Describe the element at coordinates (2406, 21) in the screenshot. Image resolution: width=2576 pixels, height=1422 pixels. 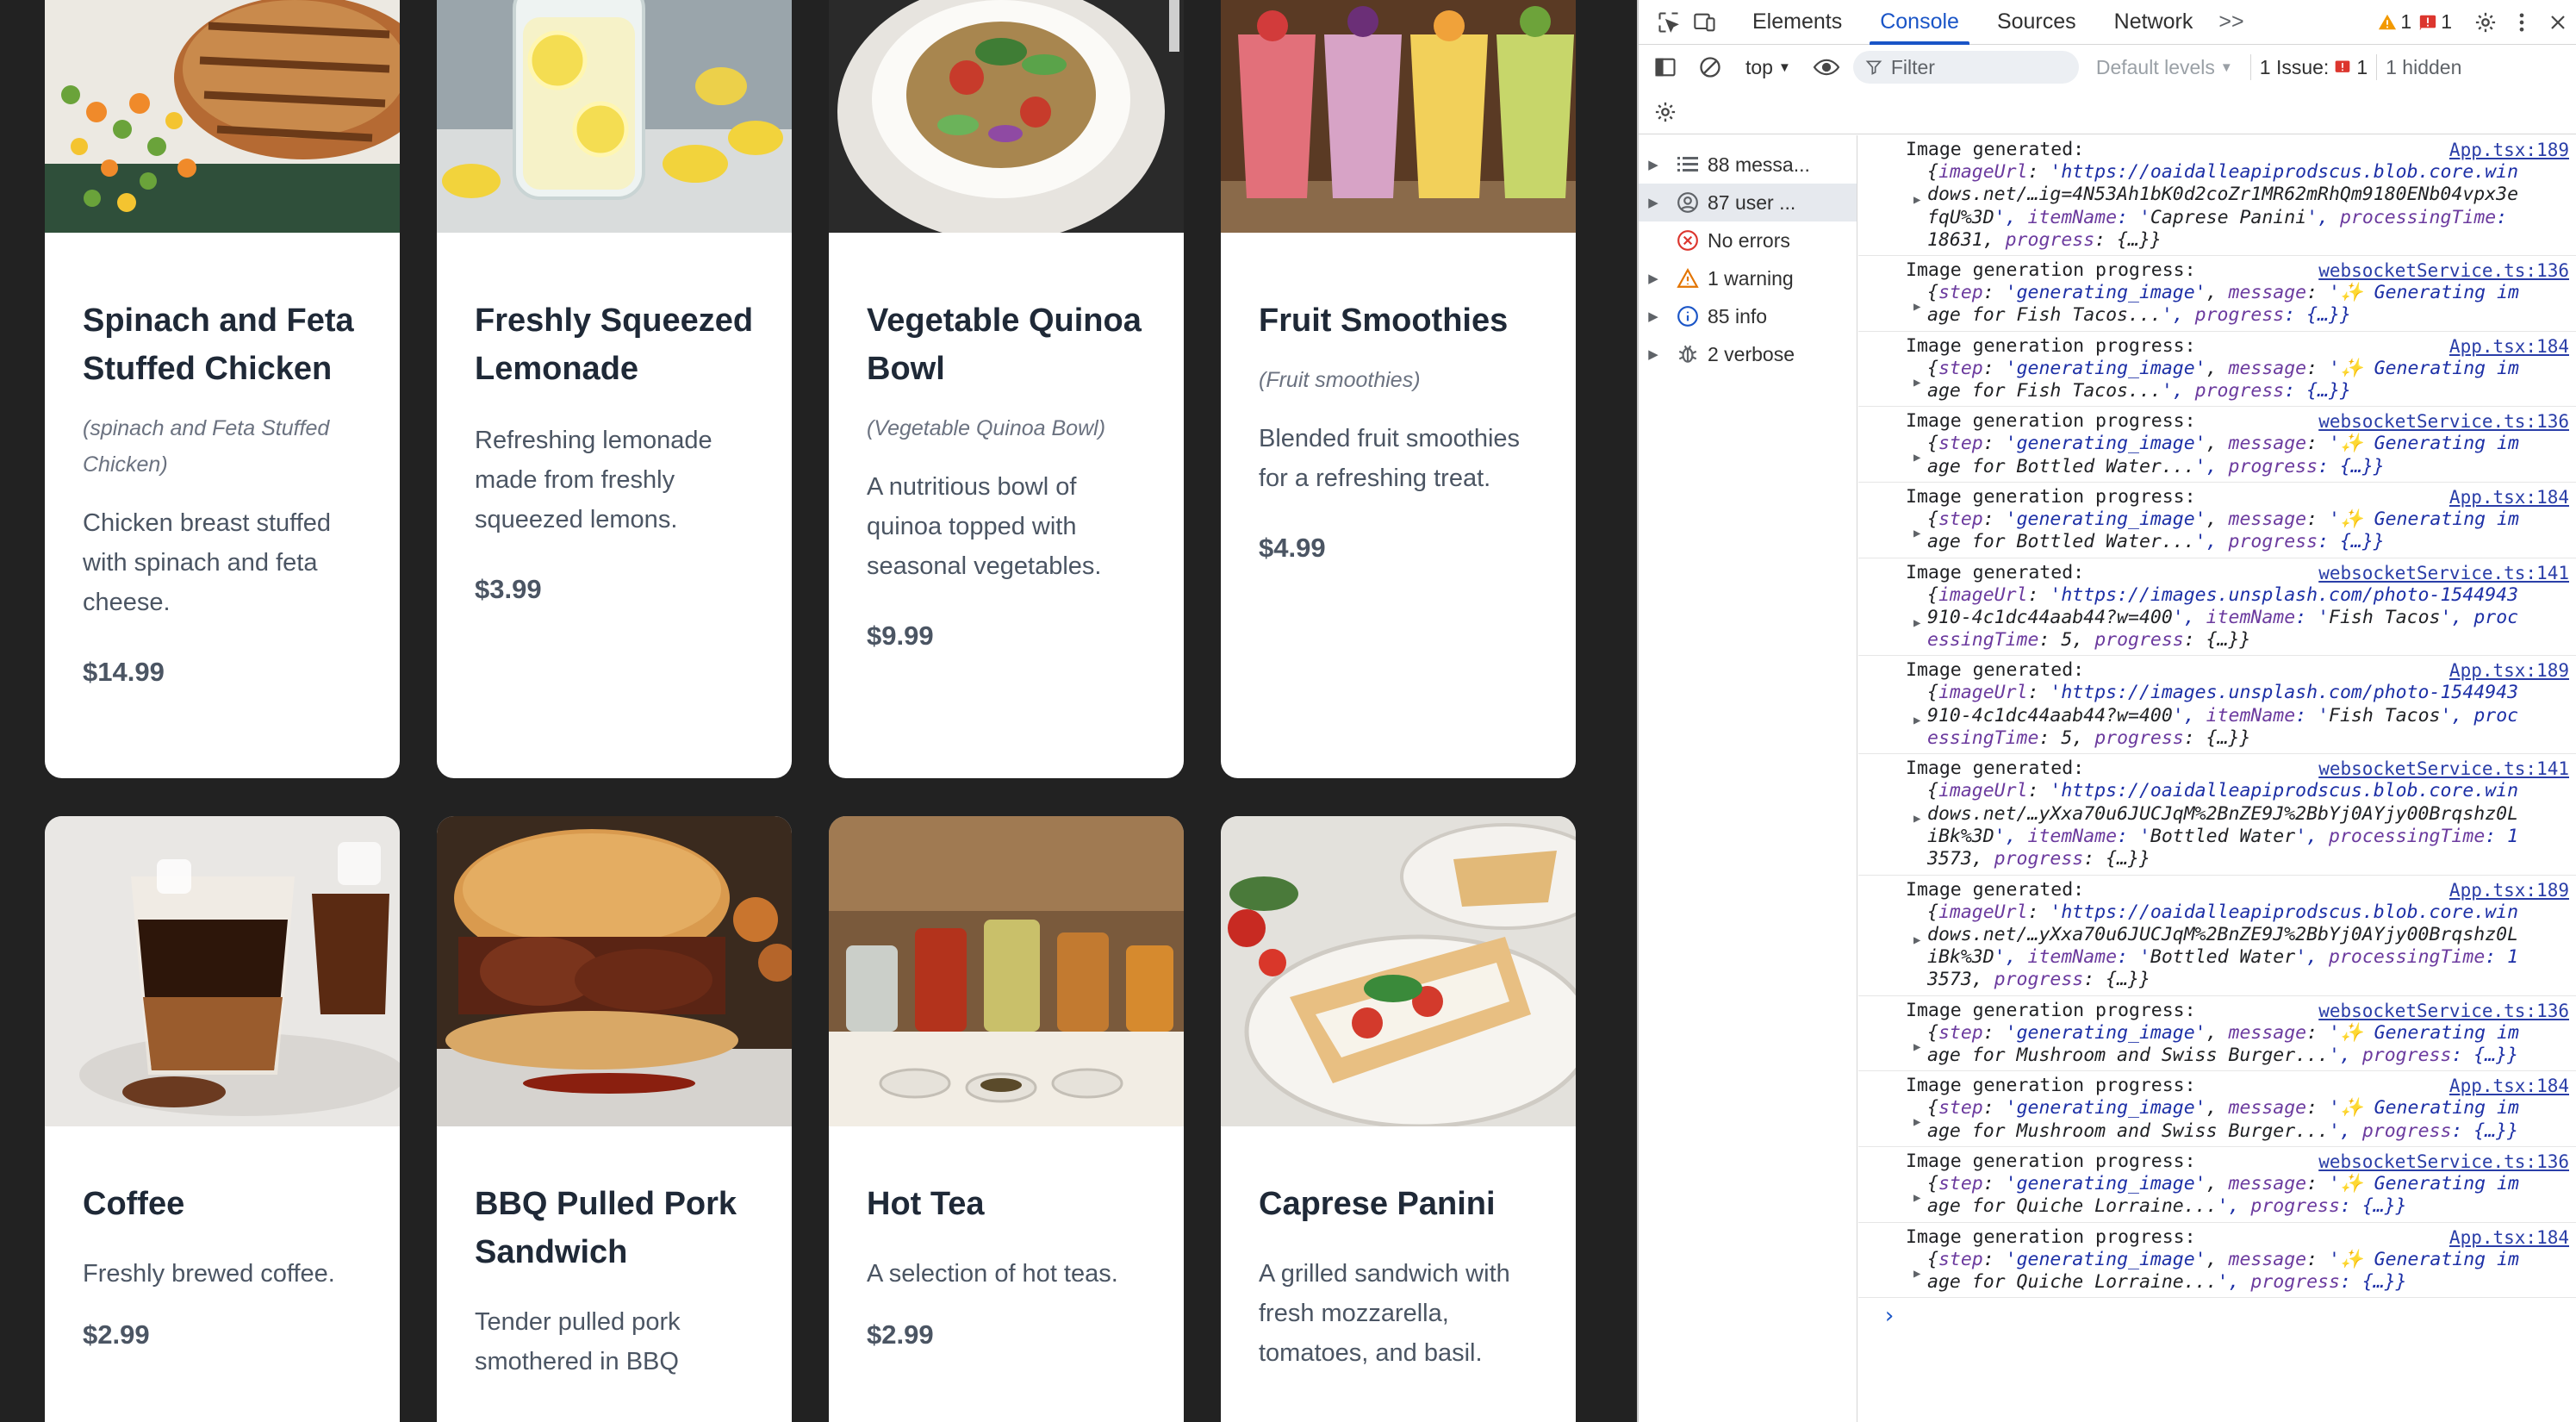
I see `warnings-count: 1` at that location.